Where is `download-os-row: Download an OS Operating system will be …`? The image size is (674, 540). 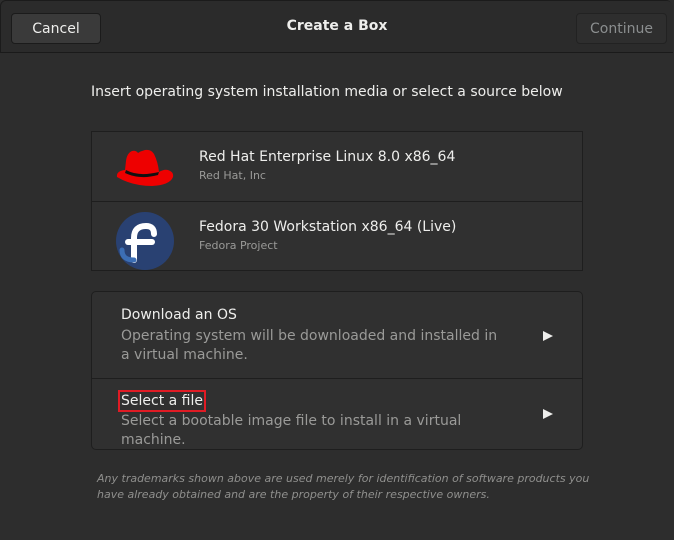 download-os-row: Download an OS Operating system will be … is located at coordinates (337, 335).